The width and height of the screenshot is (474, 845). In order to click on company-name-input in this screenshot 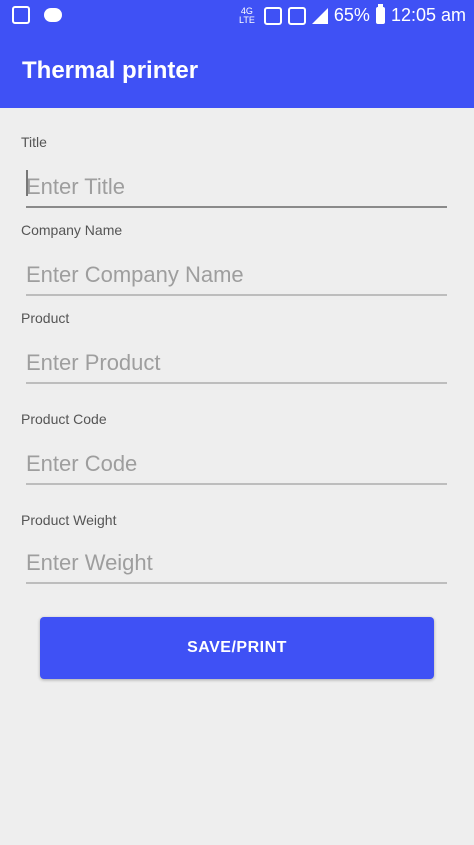, I will do `click(236, 276)`.